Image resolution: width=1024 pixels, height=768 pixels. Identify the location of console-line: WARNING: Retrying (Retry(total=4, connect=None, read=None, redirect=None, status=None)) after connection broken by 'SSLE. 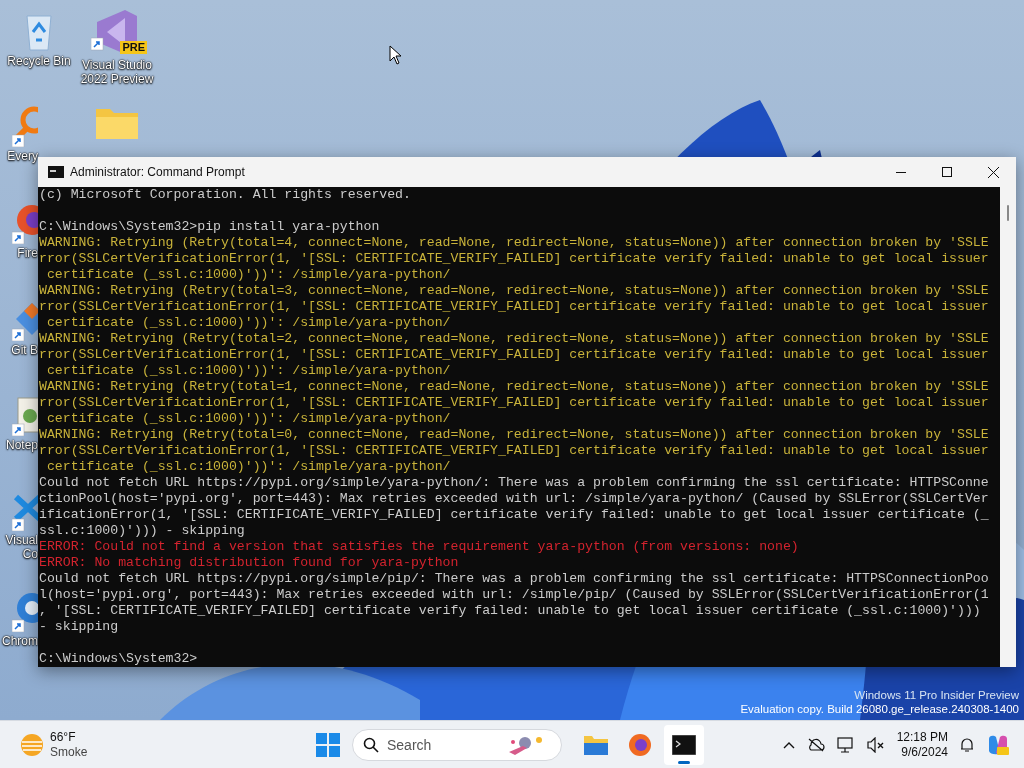
(514, 243).